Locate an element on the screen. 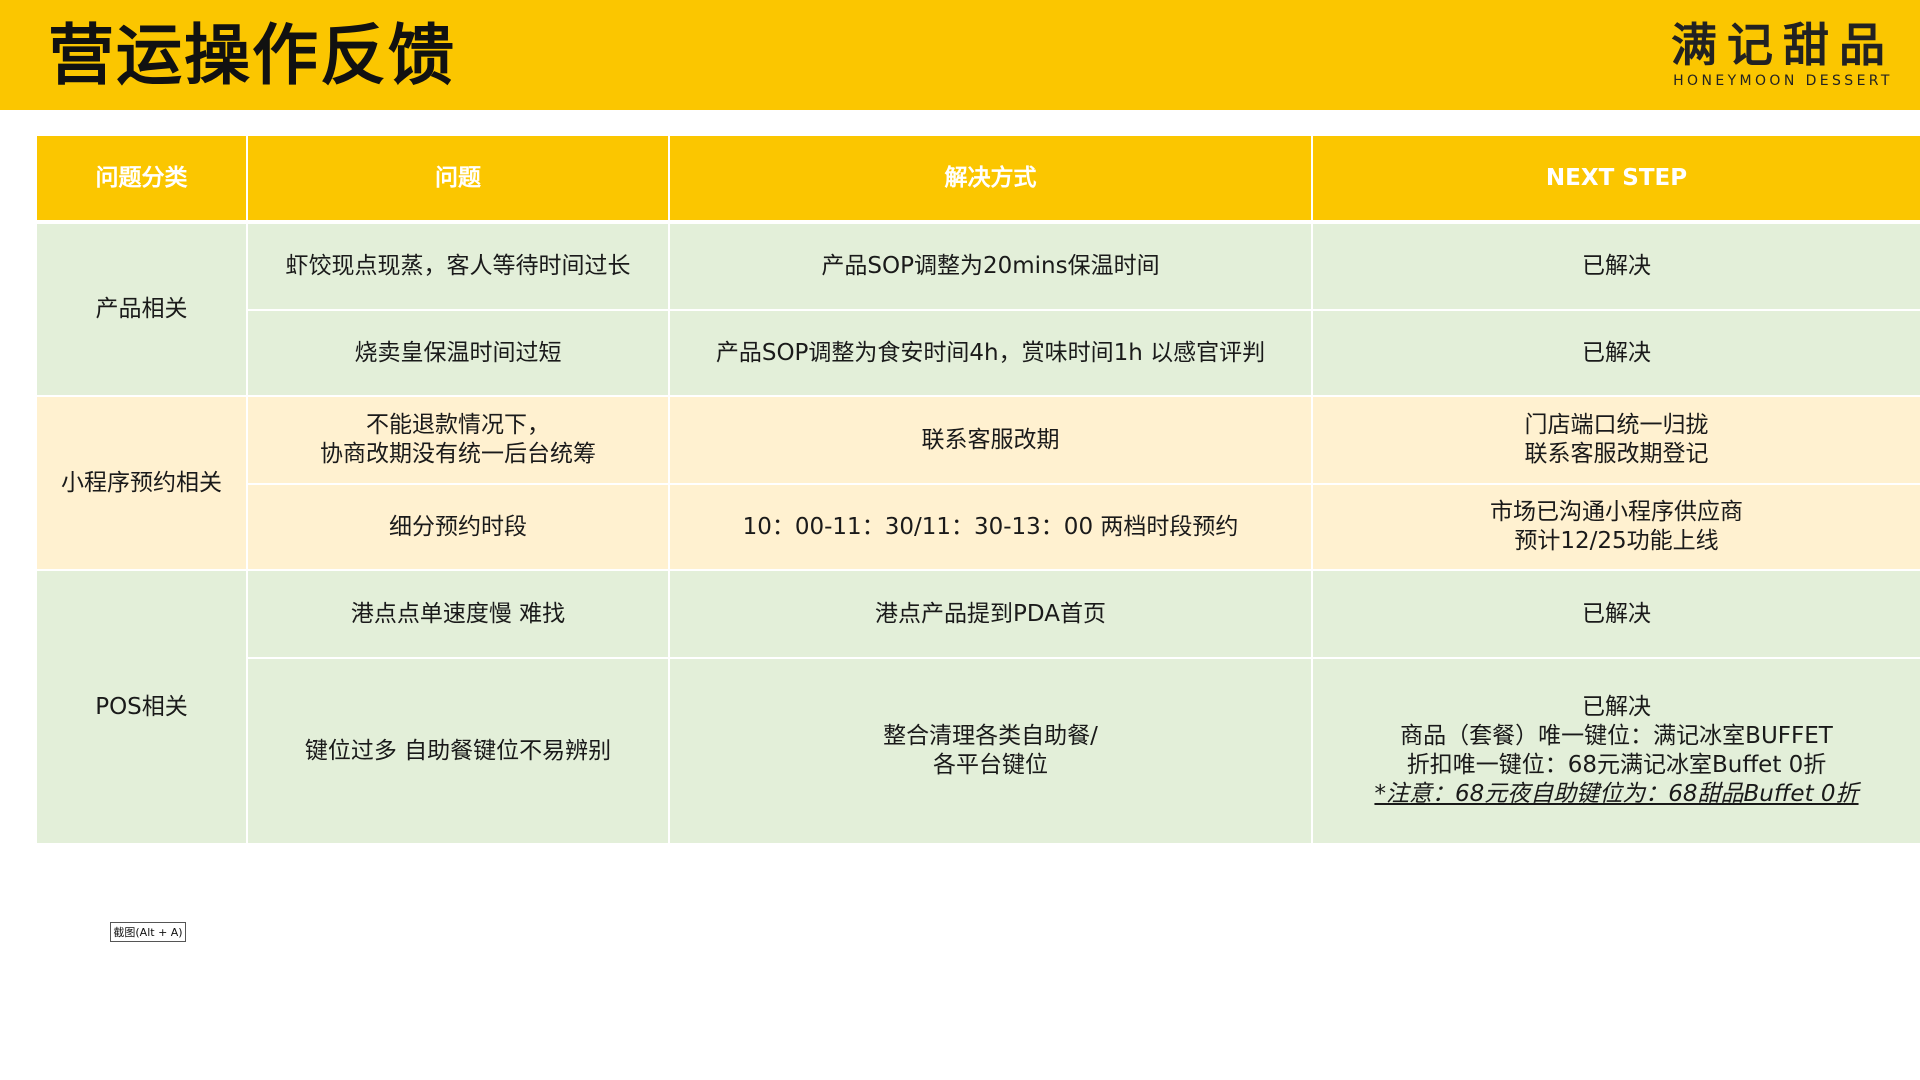 The width and height of the screenshot is (1920, 1080). solution-cell: 产品SOP调整为食安时间4h，赏味时间1h 以感官评判 is located at coordinates (990, 353).